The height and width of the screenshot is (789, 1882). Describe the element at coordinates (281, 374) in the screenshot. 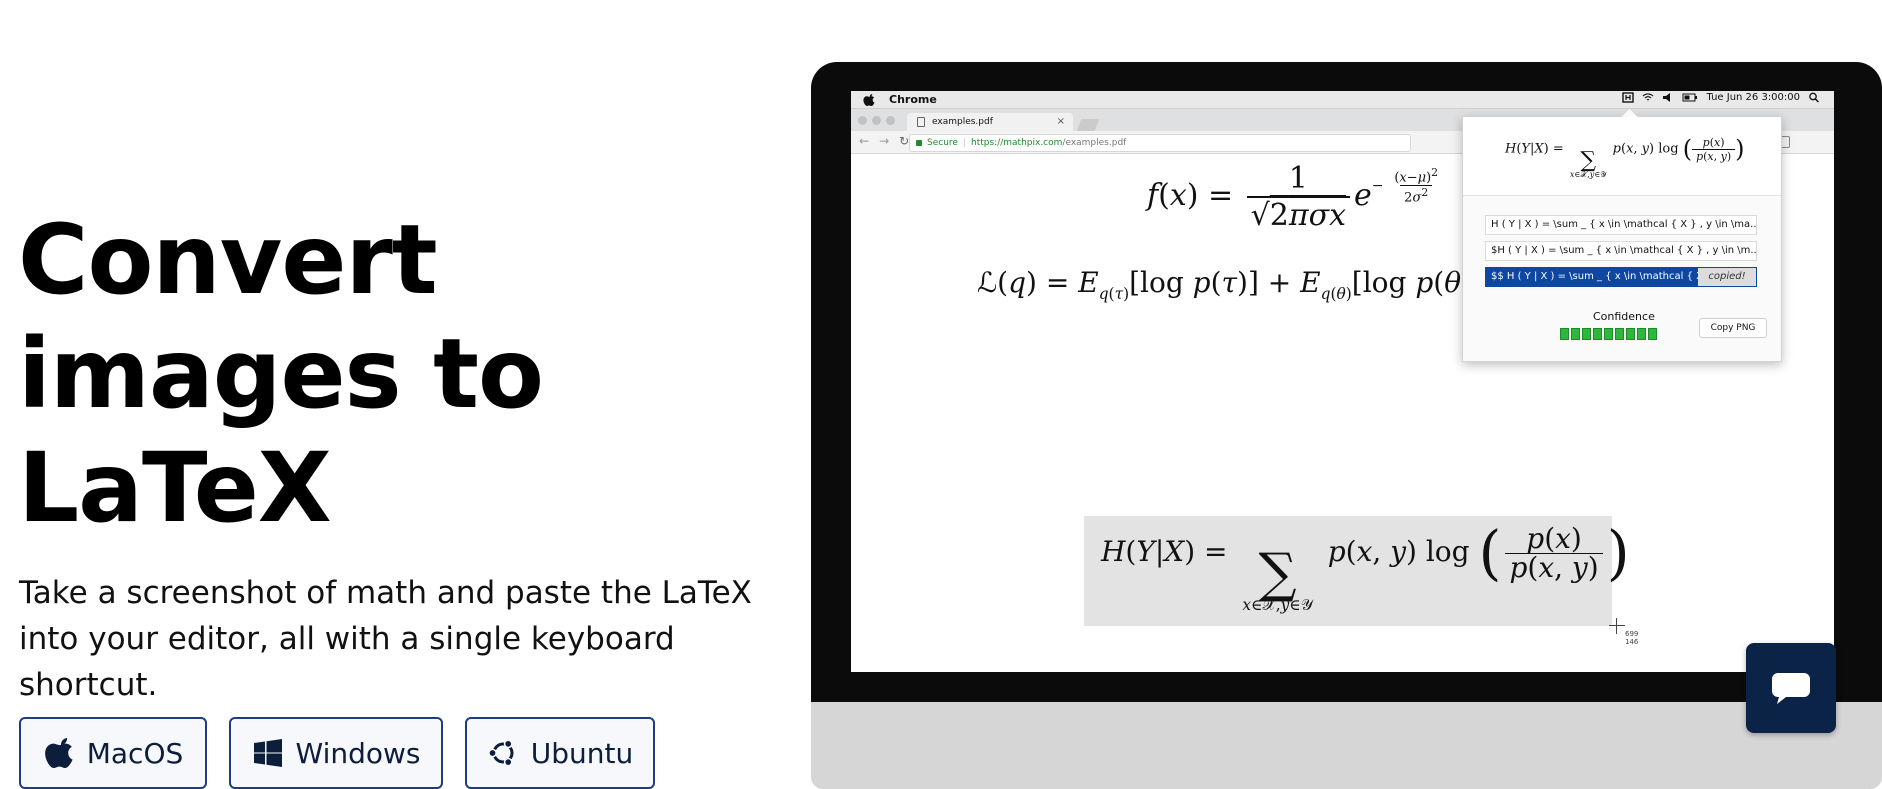

I see `hero-title-line-2: images to` at that location.